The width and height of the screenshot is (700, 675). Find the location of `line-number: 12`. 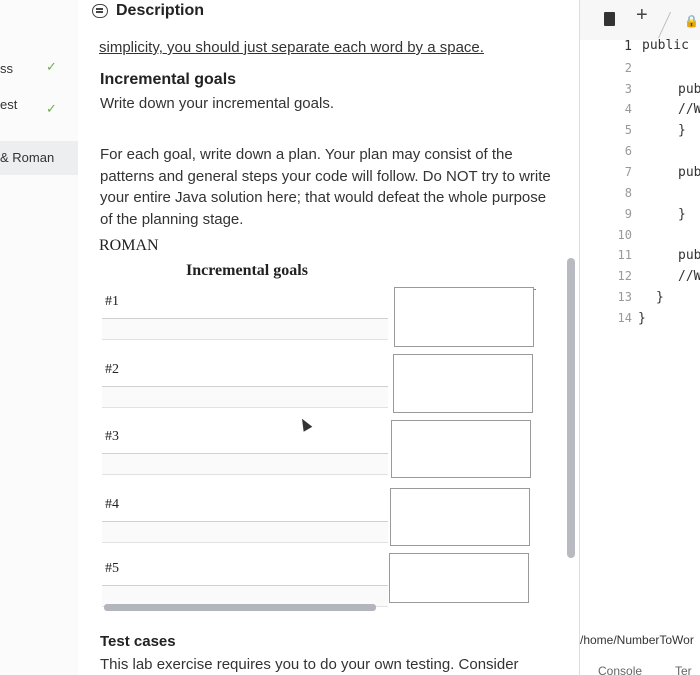

line-number: 12 is located at coordinates (624, 276).